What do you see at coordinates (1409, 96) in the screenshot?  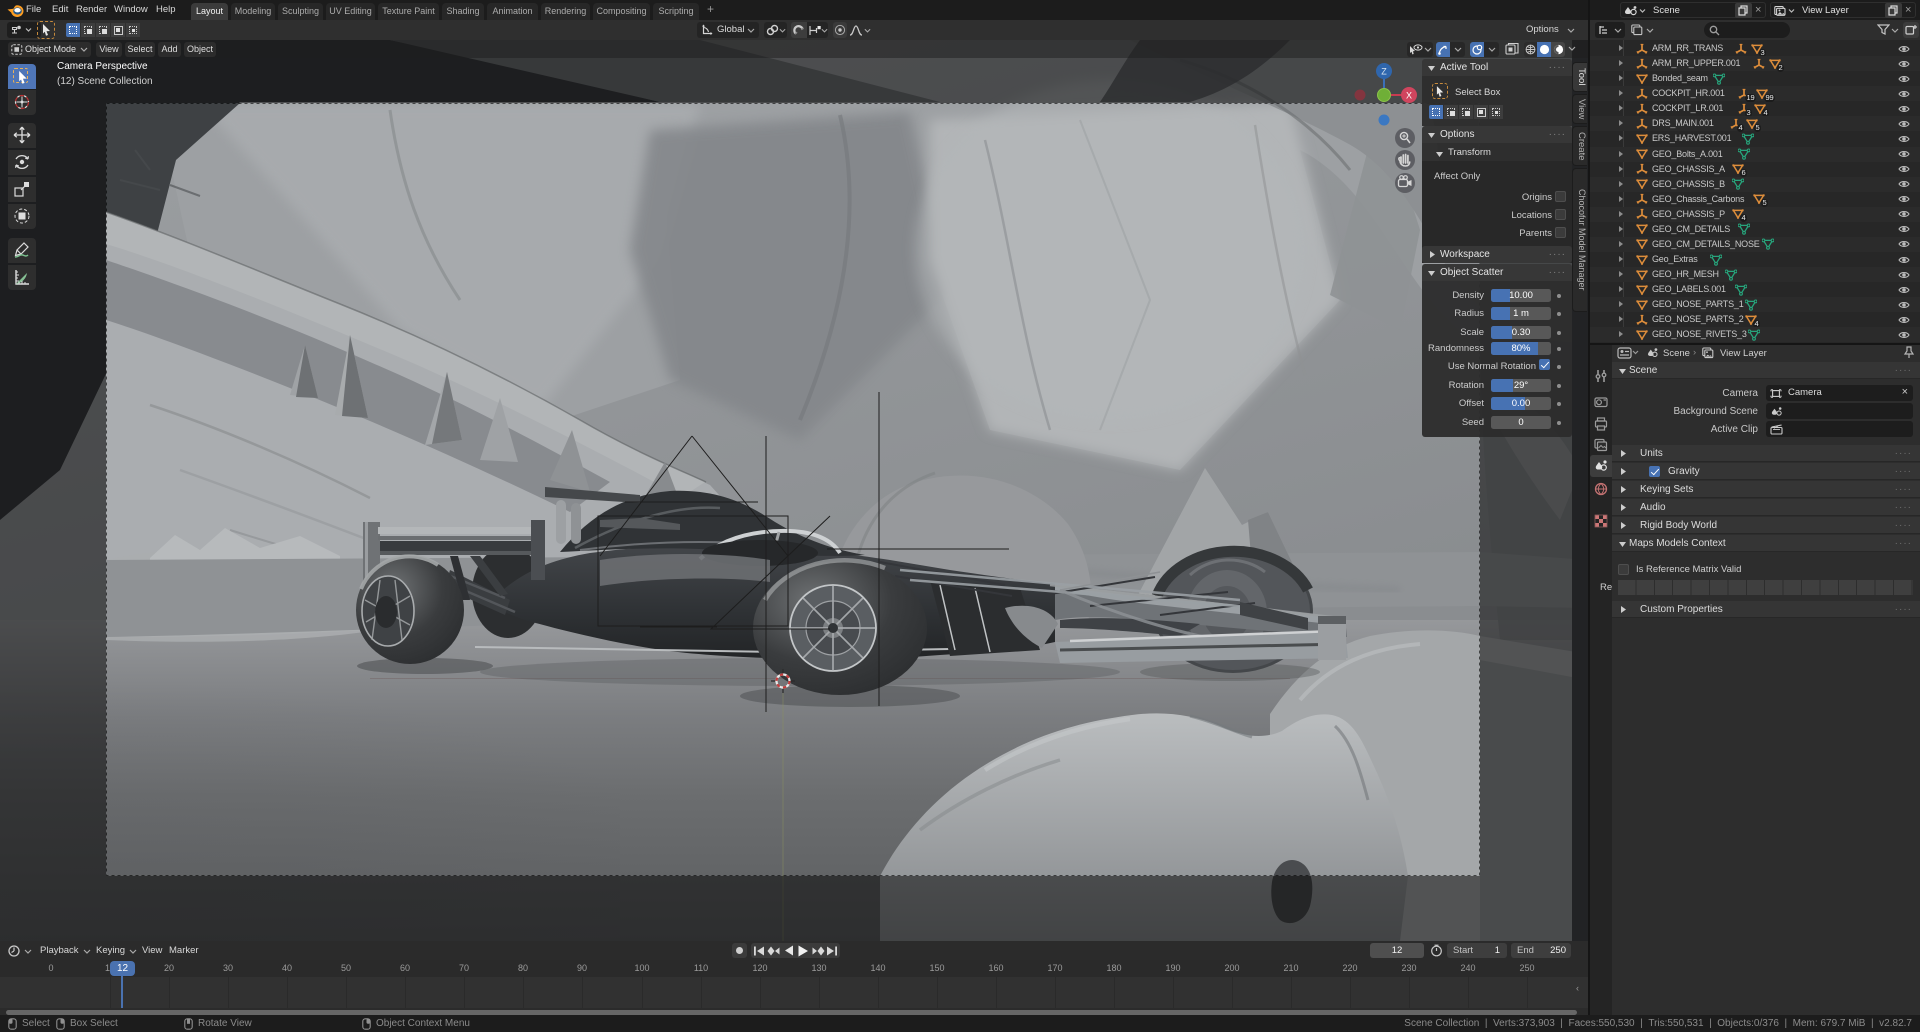 I see `svg-text: X` at bounding box center [1409, 96].